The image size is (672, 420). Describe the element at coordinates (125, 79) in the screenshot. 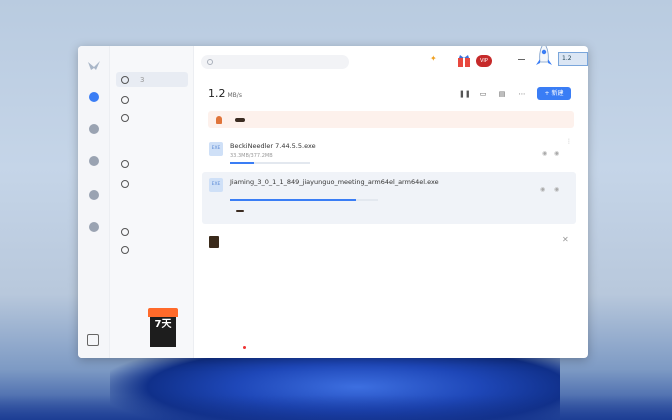

I see `download-circle-icon` at that location.